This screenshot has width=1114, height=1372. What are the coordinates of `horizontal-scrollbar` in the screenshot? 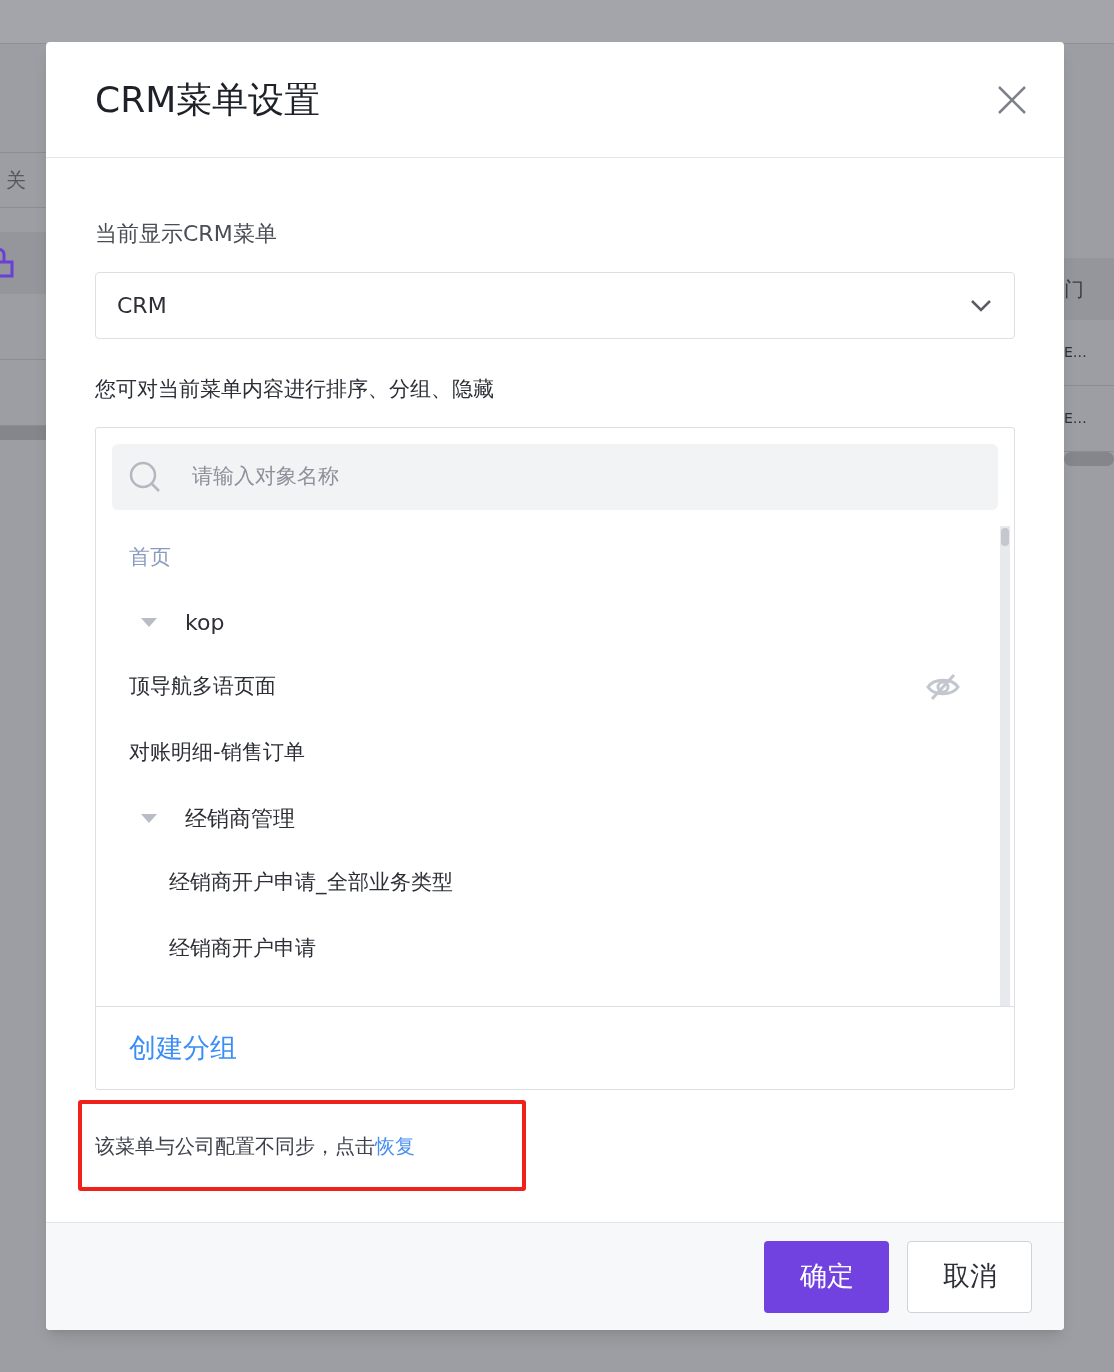 It's located at (1089, 459).